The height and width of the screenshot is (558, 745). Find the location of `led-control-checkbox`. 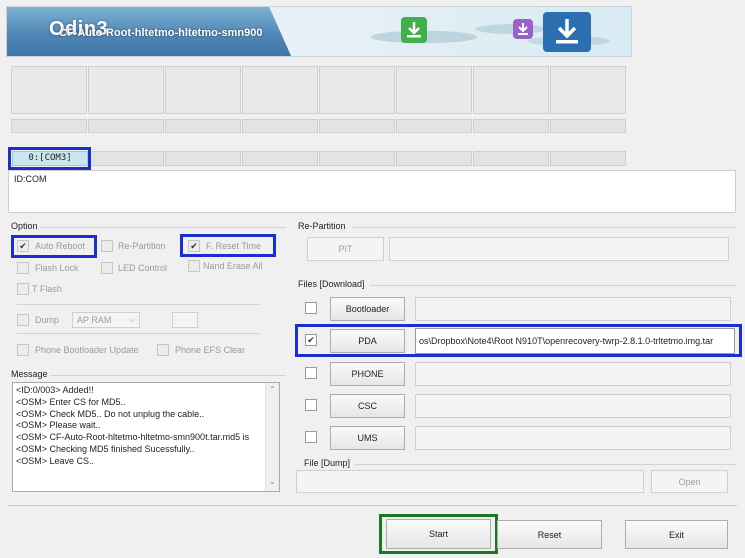

led-control-checkbox is located at coordinates (107, 268).